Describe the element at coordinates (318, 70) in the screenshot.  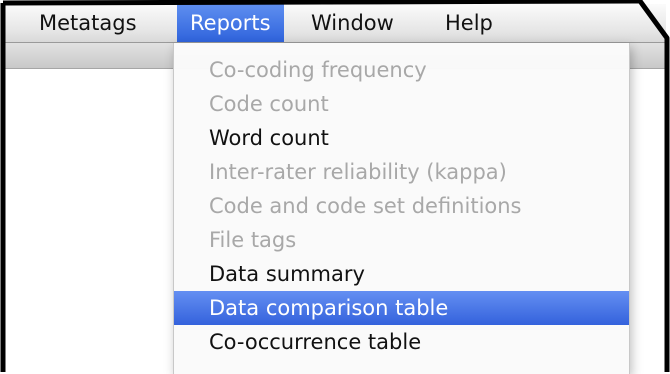
I see `menu-item-co-coding-frequency: Co-coding frequency` at that location.